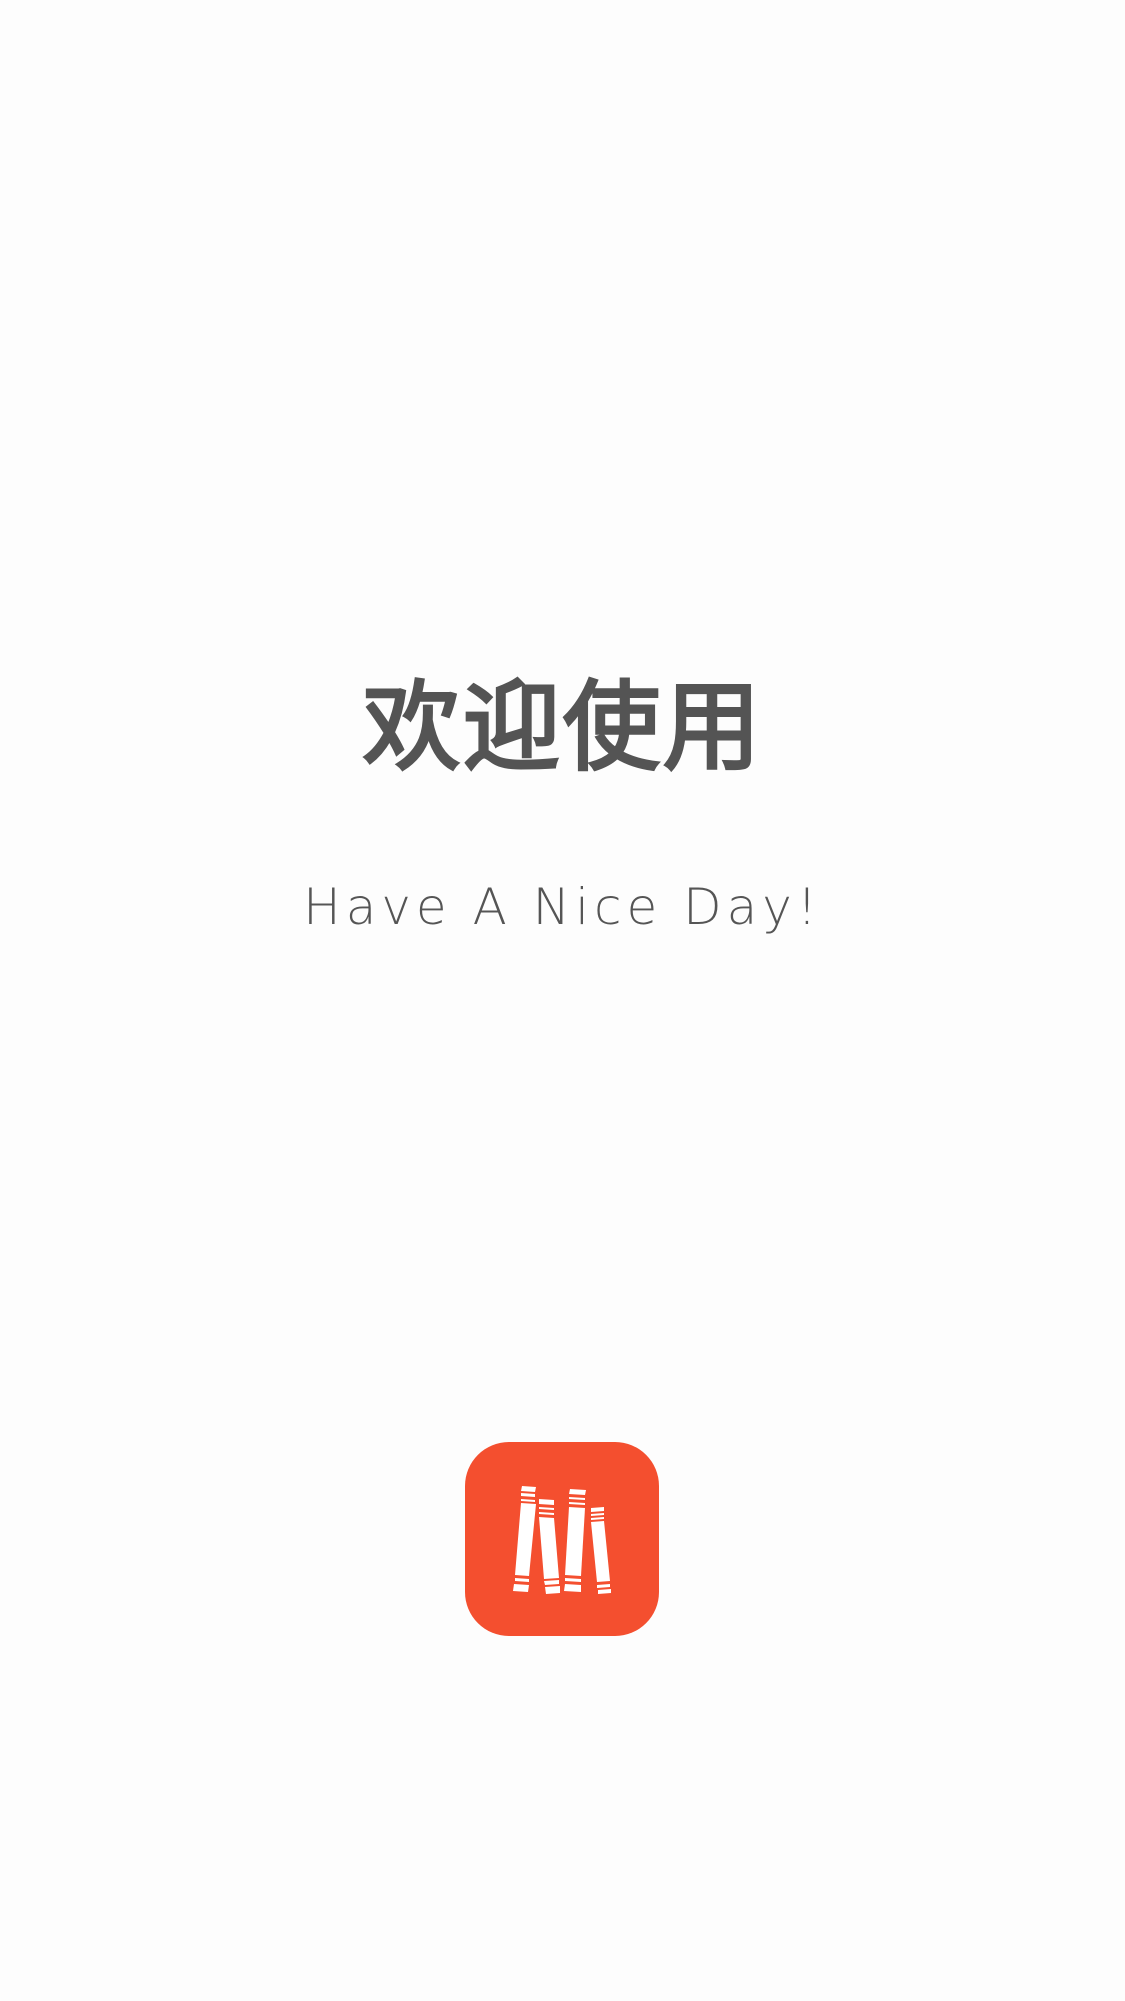  I want to click on books-icon, so click(562, 1540).